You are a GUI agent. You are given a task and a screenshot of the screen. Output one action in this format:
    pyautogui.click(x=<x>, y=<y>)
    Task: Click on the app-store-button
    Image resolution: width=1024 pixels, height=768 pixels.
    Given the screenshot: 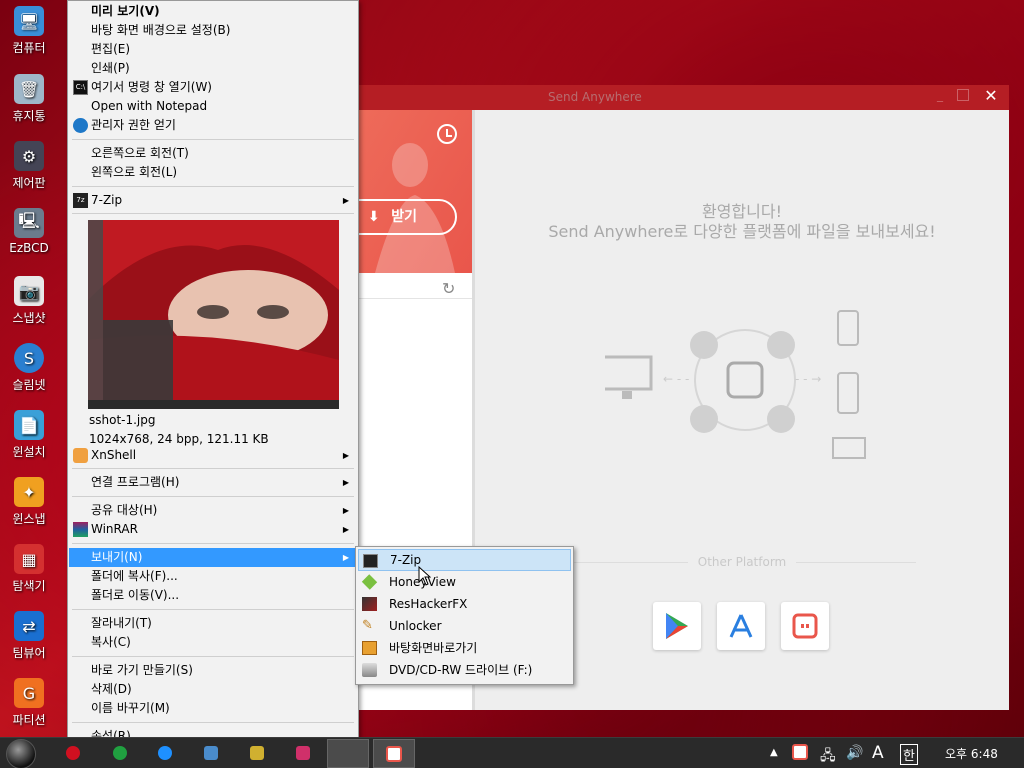 What is the action you would take?
    pyautogui.click(x=741, y=626)
    